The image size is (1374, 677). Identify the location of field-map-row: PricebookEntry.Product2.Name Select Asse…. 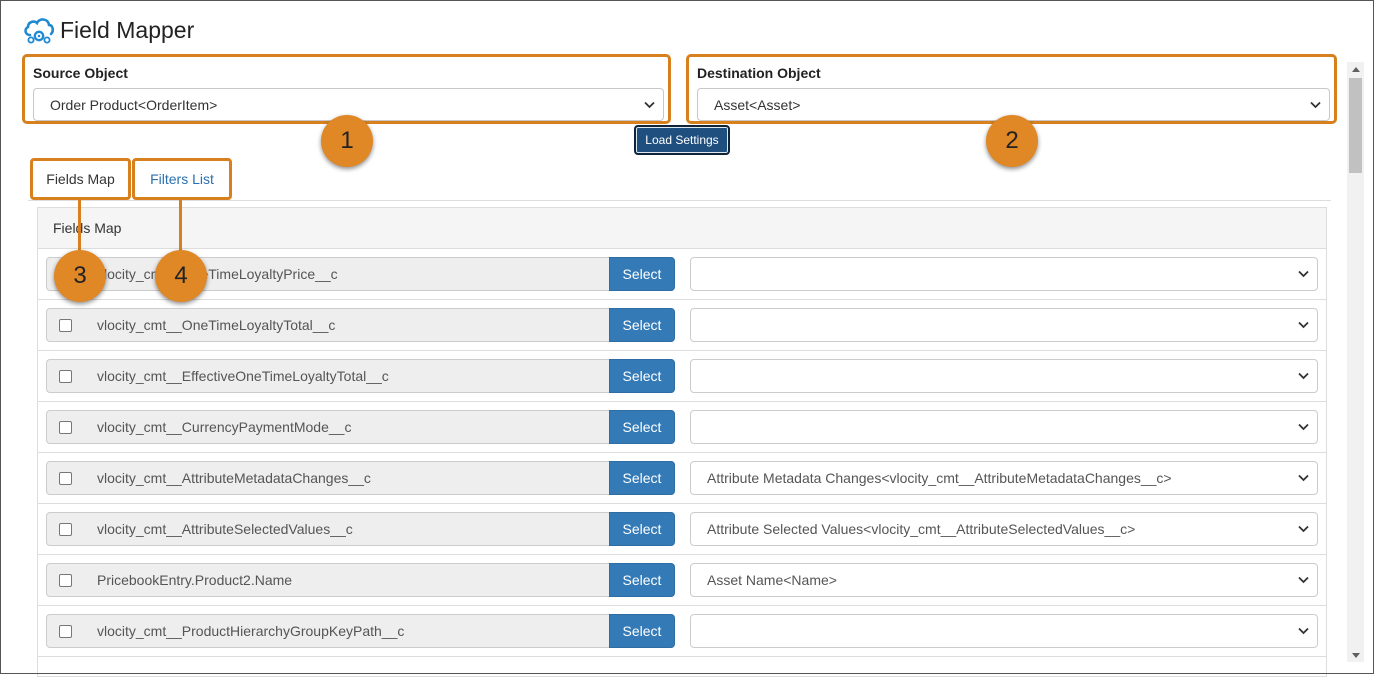
(682, 580).